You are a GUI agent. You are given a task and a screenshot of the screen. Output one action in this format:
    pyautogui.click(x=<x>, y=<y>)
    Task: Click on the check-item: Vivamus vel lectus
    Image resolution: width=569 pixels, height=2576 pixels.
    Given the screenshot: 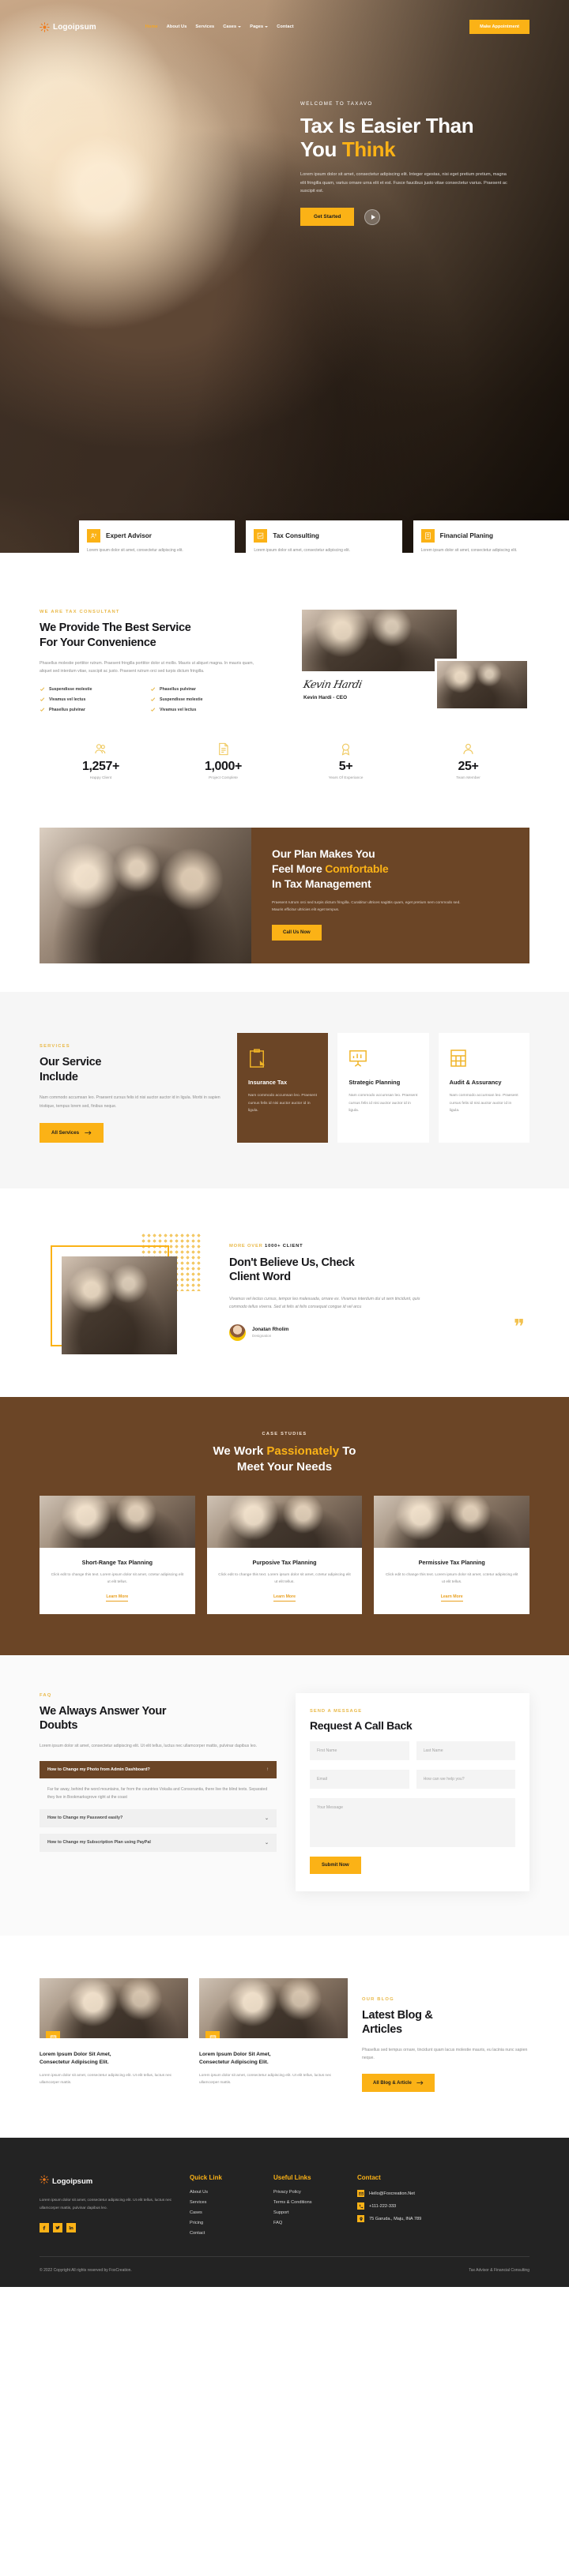 What is the action you would take?
    pyautogui.click(x=201, y=709)
    